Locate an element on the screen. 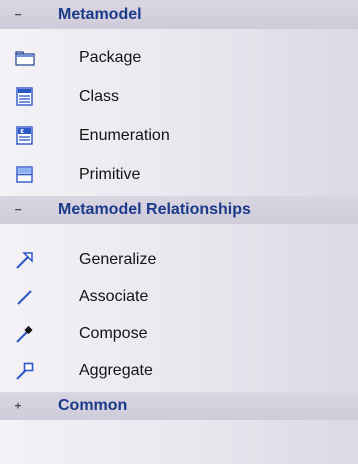  group-header-metamodel-relationships: − Metamodel Relationships is located at coordinates (179, 210).